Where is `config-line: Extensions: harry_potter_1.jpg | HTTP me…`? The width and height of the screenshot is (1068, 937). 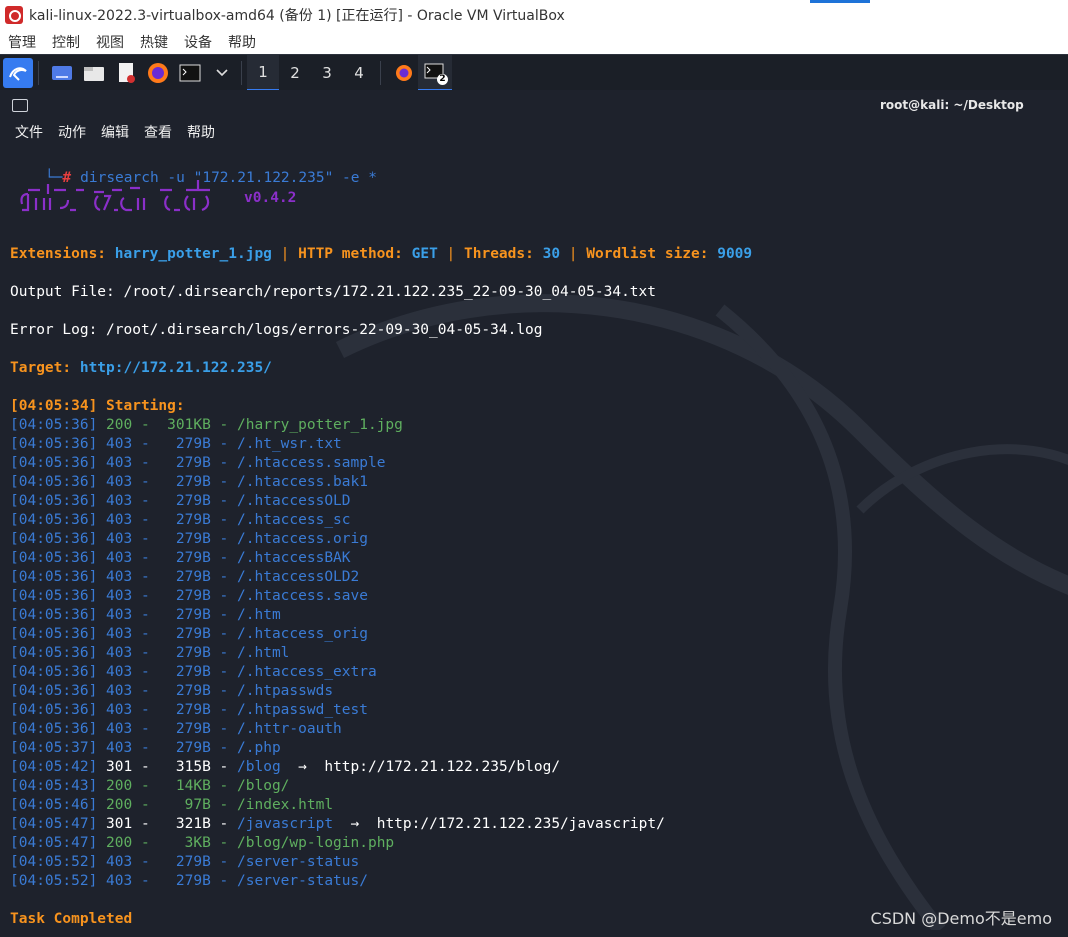
config-line: Extensions: harry_potter_1.jpg | HTTP me… is located at coordinates (381, 254).